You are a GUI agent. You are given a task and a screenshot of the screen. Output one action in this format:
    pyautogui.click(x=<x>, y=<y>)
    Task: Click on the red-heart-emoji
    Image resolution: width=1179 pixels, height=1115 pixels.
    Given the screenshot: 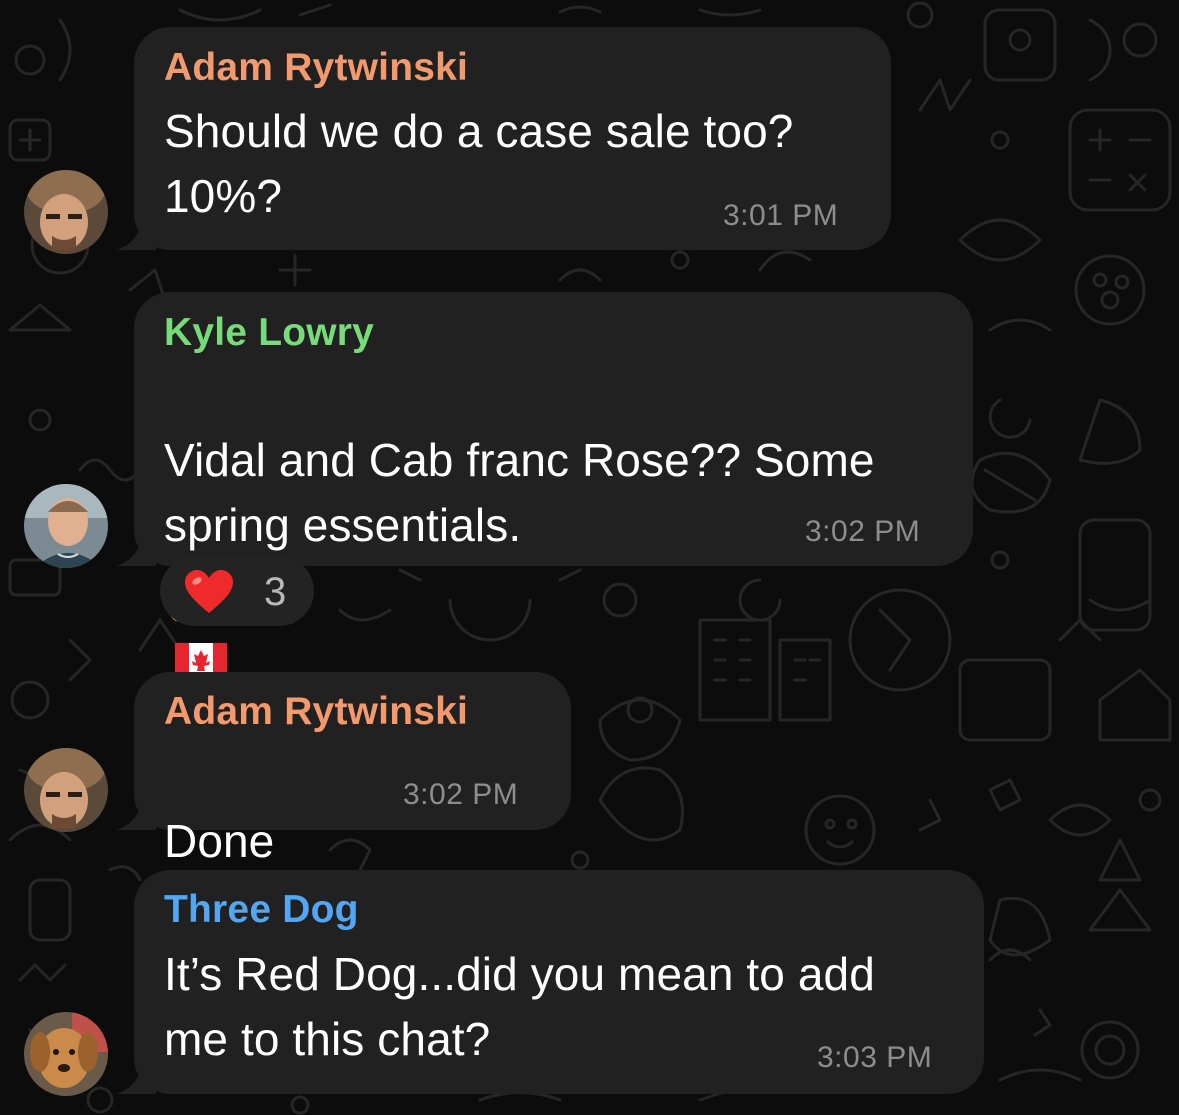 What is the action you would take?
    pyautogui.click(x=209, y=591)
    